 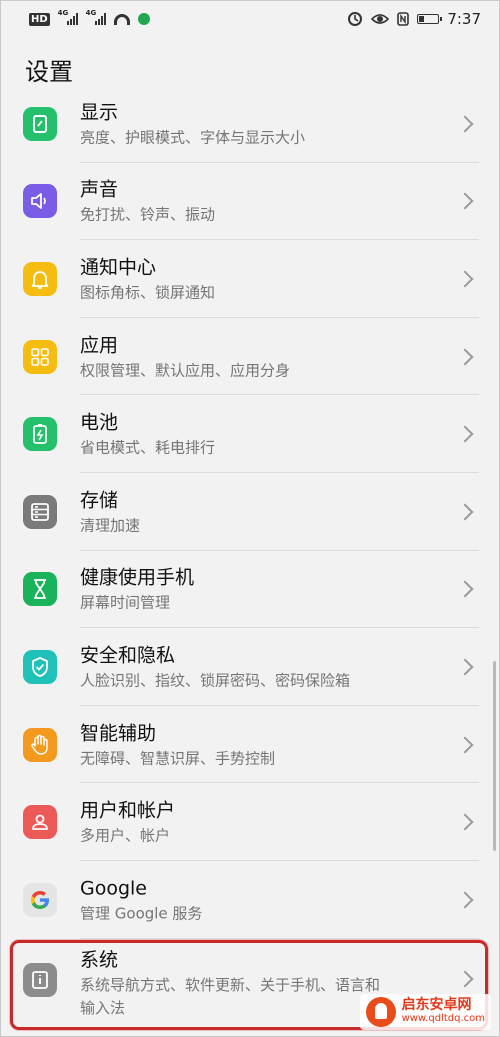 I want to click on item-title: 智能辅助, so click(x=118, y=733).